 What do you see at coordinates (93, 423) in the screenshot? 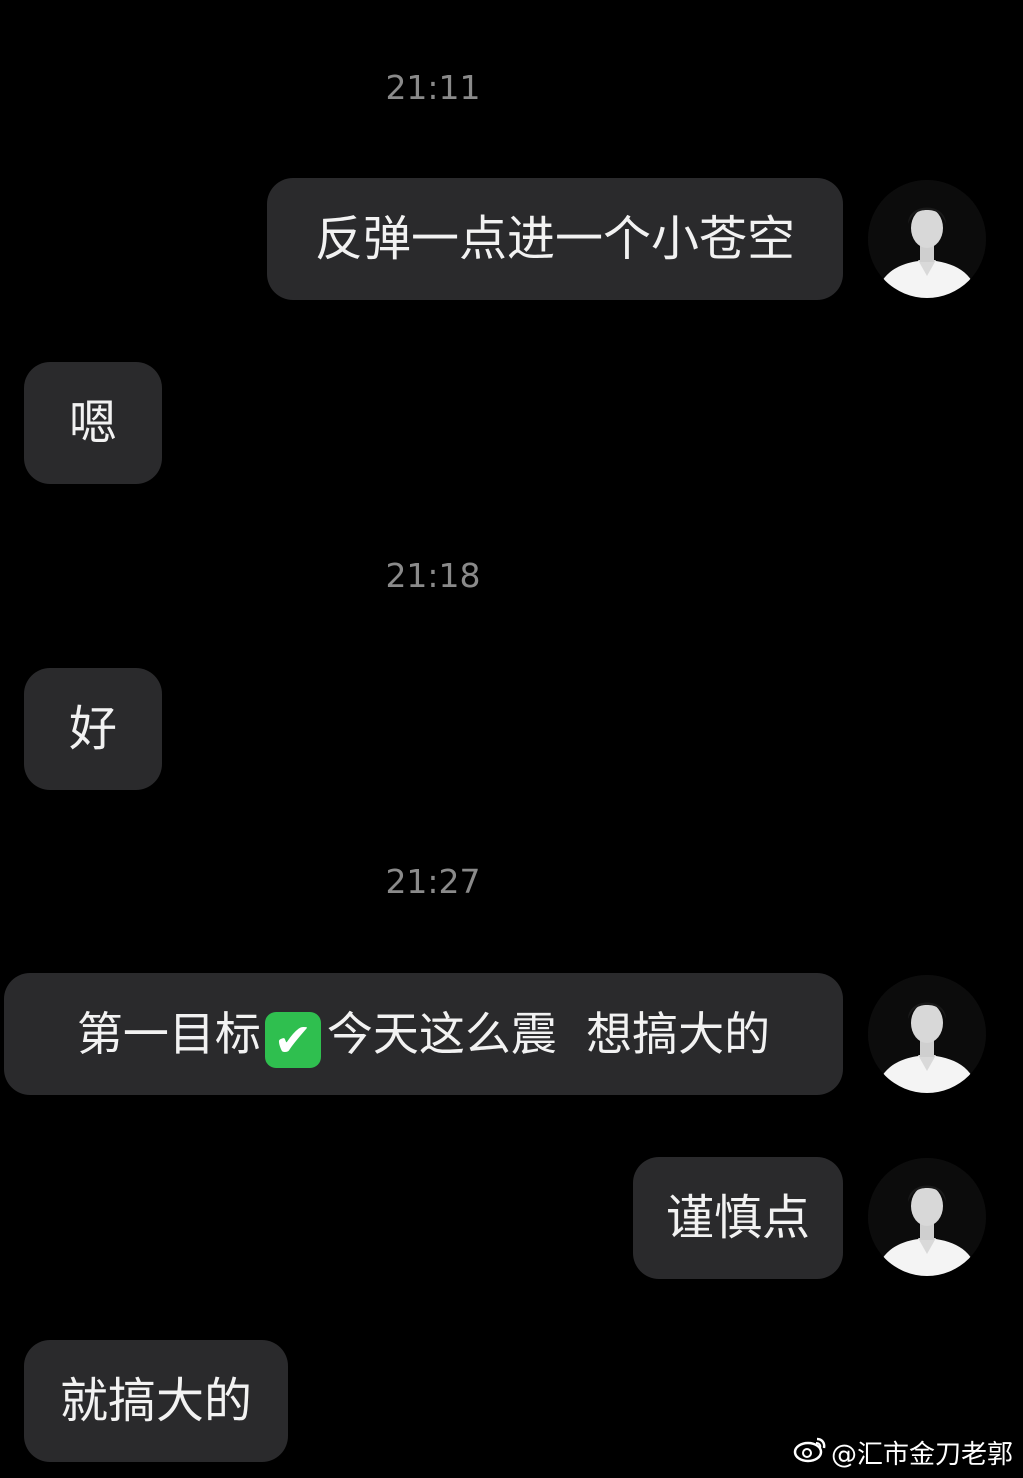
I see `message-bubble-incoming: 嗯` at bounding box center [93, 423].